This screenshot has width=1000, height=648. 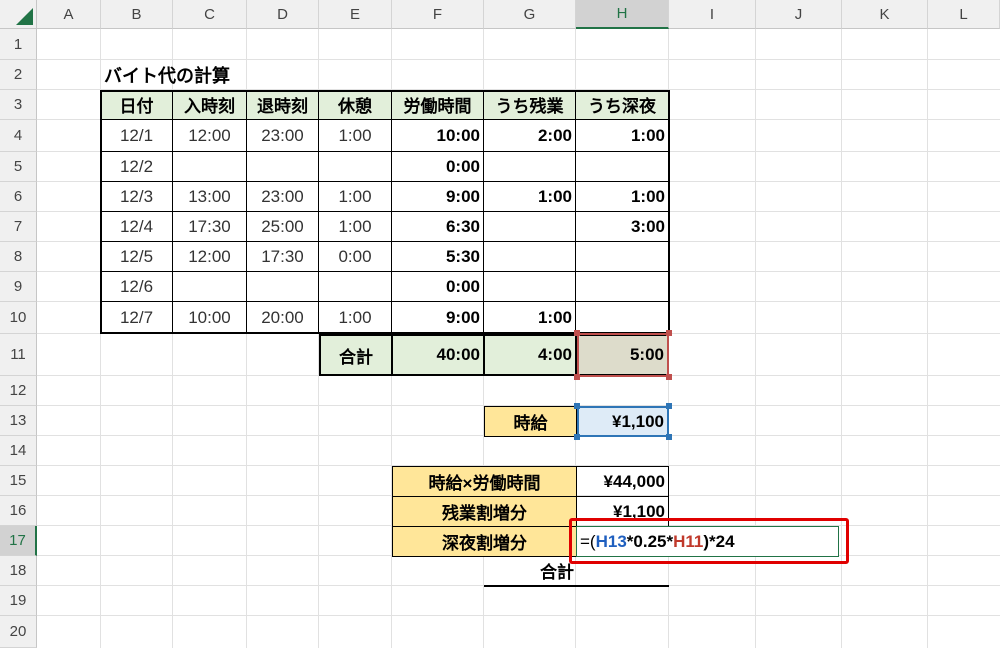 I want to click on column-header-c: C, so click(x=210, y=14).